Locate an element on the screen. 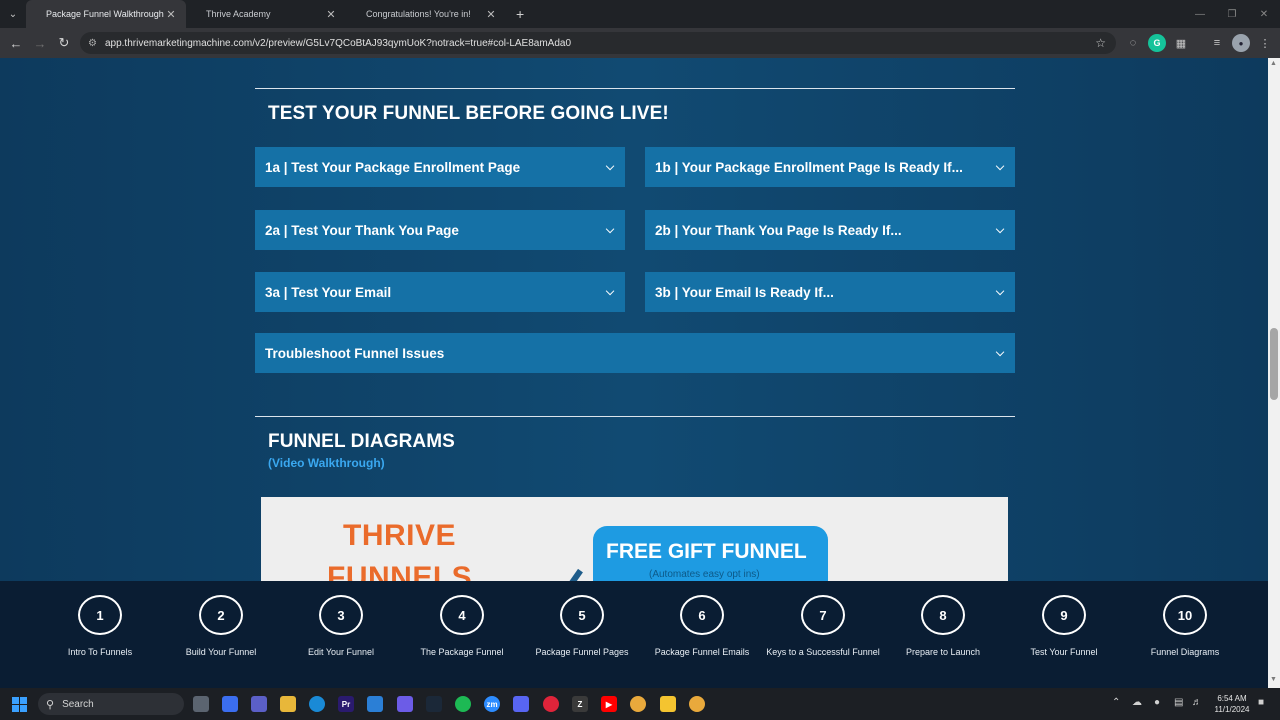  diagrams-section-title: FUNNEL DIAGRAMS is located at coordinates (361, 441).